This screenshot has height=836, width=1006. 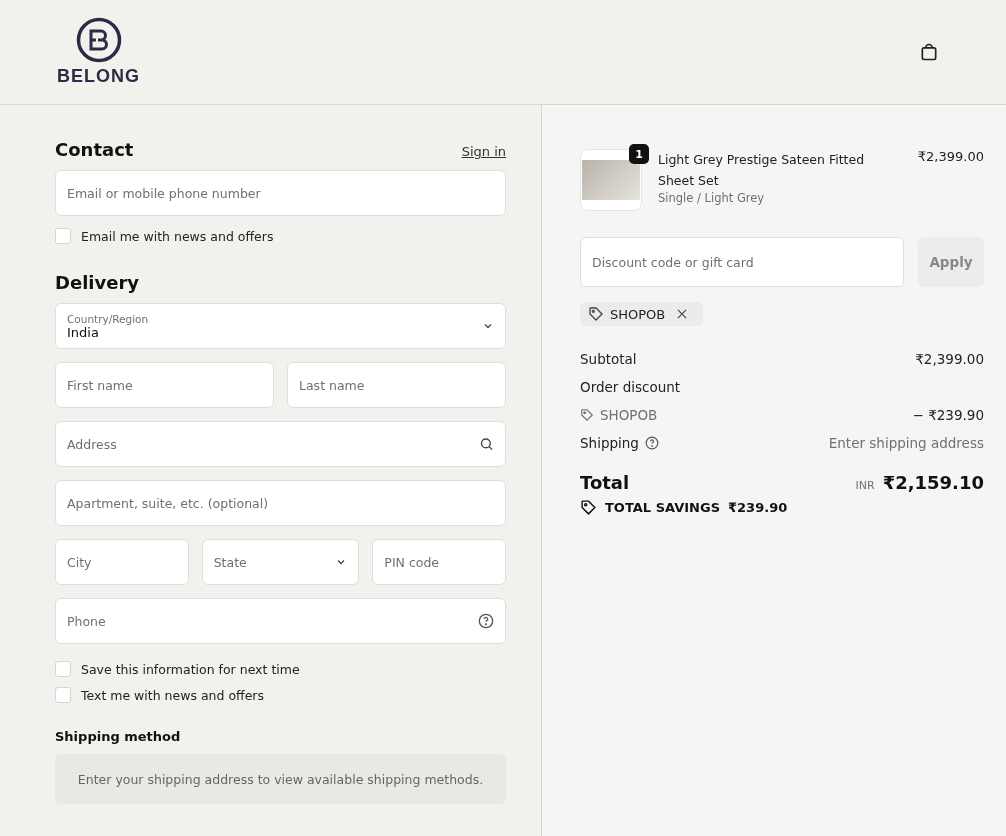 I want to click on section-title: Contact, so click(x=94, y=149).